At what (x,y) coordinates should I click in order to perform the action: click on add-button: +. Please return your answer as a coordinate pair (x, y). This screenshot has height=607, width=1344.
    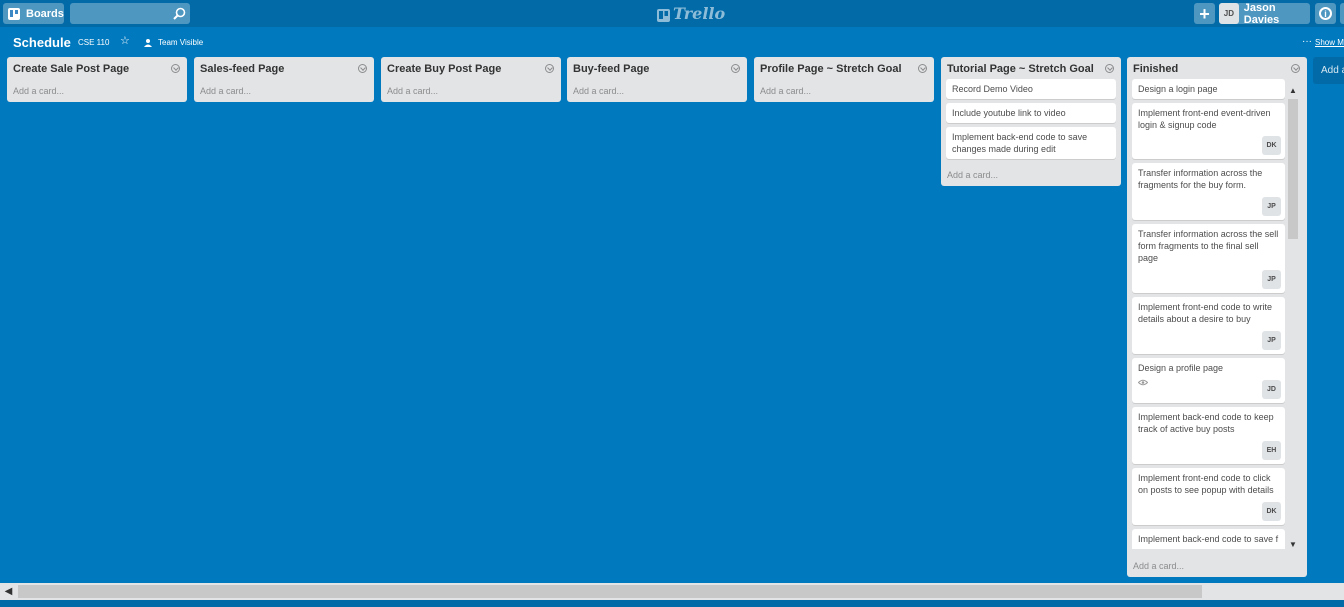
    Looking at the image, I should click on (1204, 13).